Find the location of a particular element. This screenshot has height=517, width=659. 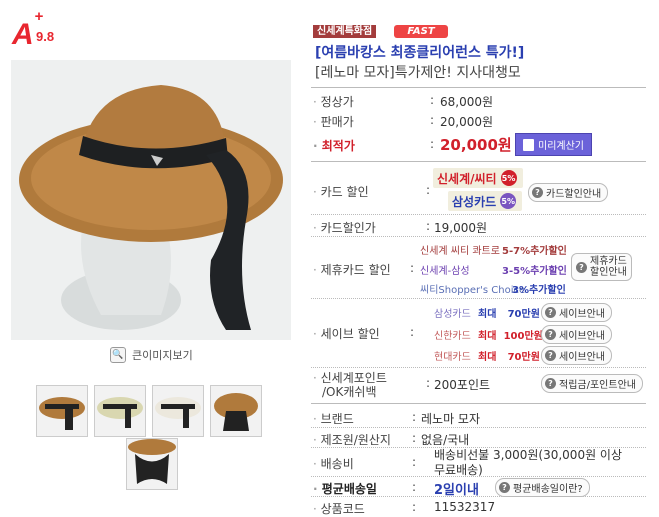

card-samsung: 삼성카드 5% is located at coordinates (485, 201).